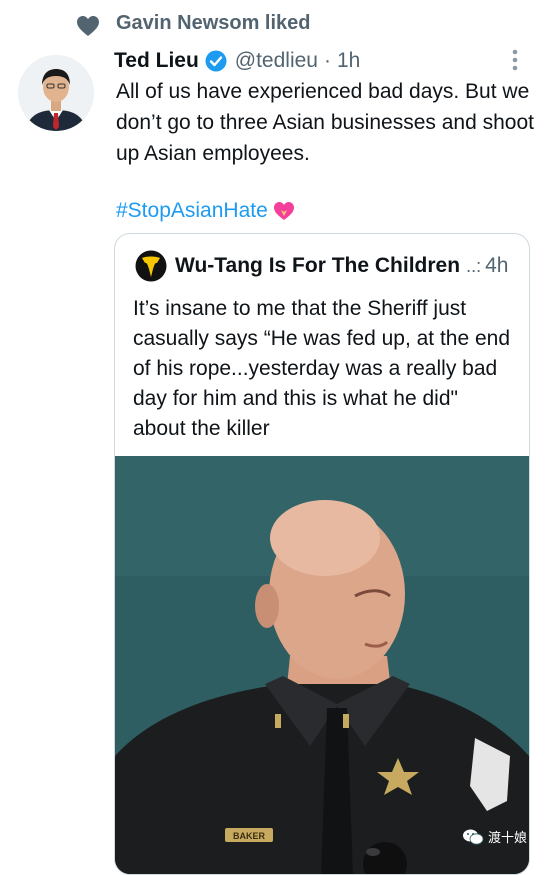 Image resolution: width=546 pixels, height=875 pixels. I want to click on wu-tang-avatar-icon, so click(151, 266).